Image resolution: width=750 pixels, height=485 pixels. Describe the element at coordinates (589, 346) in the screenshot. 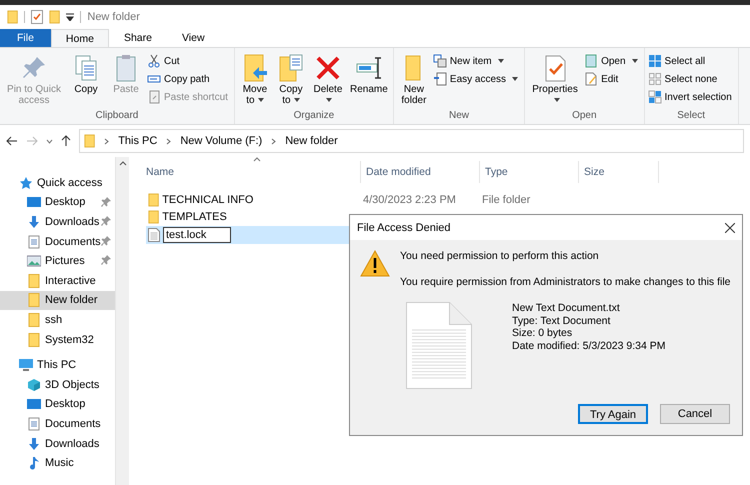

I see `file-detail: Date modified: 5/3/2023 9:34 PM` at that location.